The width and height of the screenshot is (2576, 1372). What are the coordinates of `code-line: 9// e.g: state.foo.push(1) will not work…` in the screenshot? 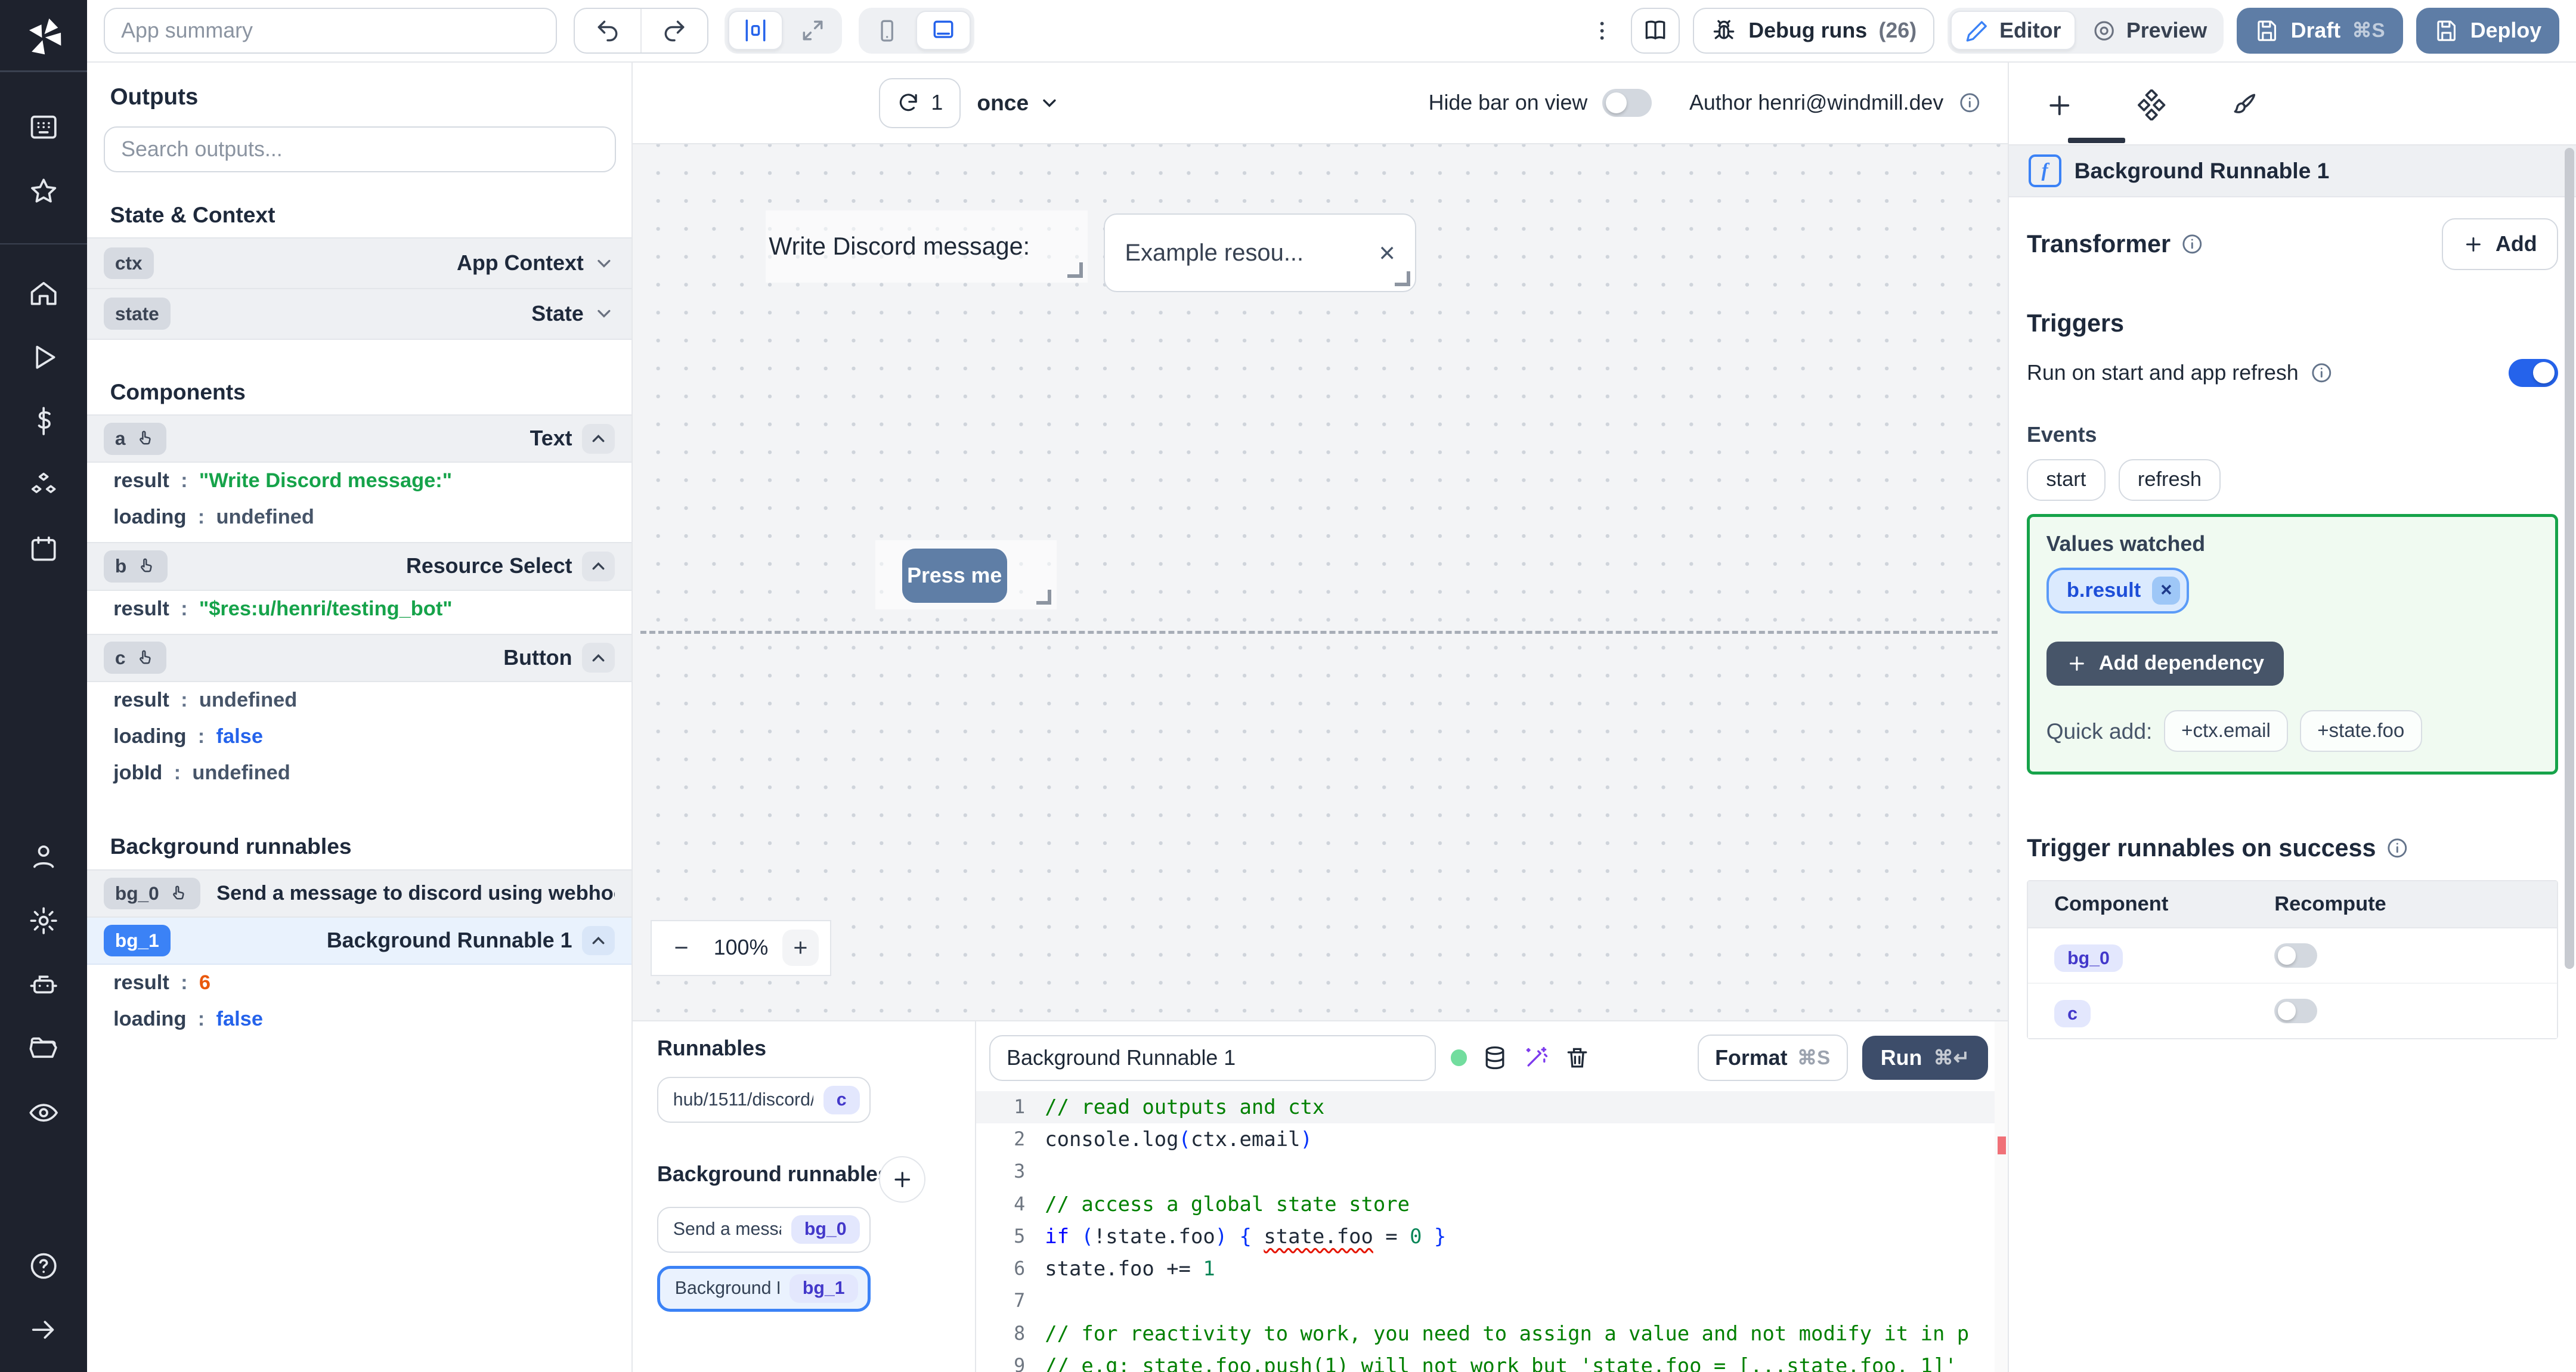 It's located at (1492, 1361).